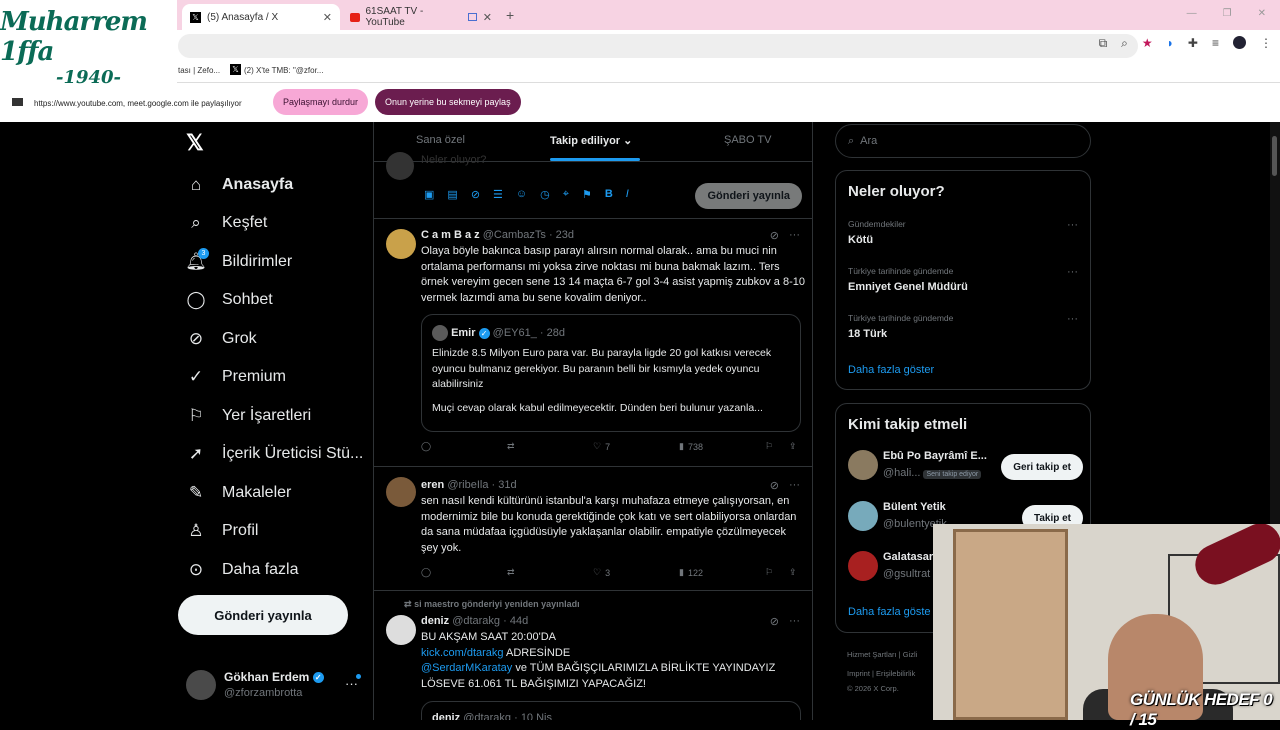  What do you see at coordinates (1239, 42) in the screenshot?
I see `profile-icon` at bounding box center [1239, 42].